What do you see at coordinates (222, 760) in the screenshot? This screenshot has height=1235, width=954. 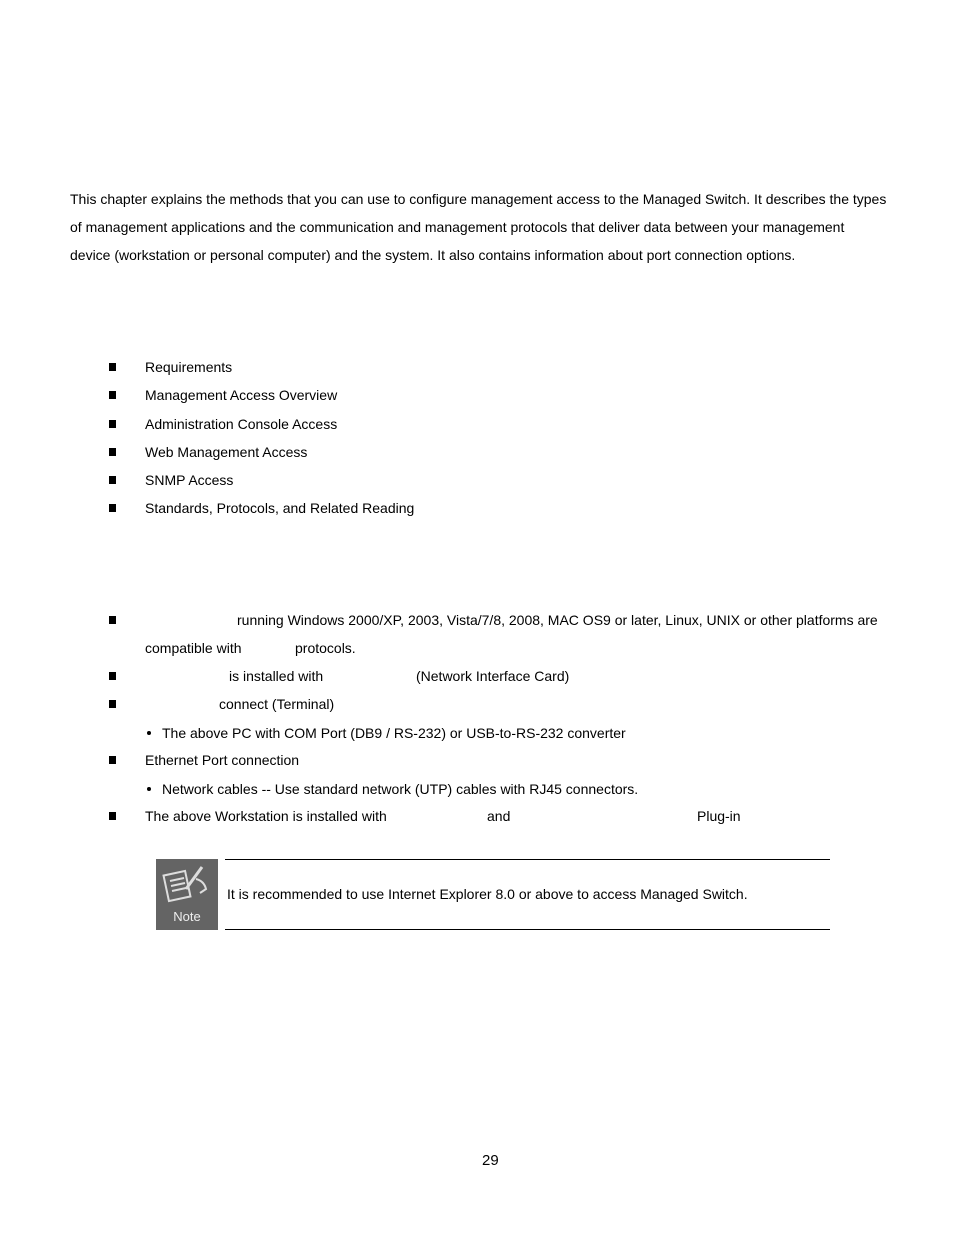 I see `list-item: Ethernet Port connection` at bounding box center [222, 760].